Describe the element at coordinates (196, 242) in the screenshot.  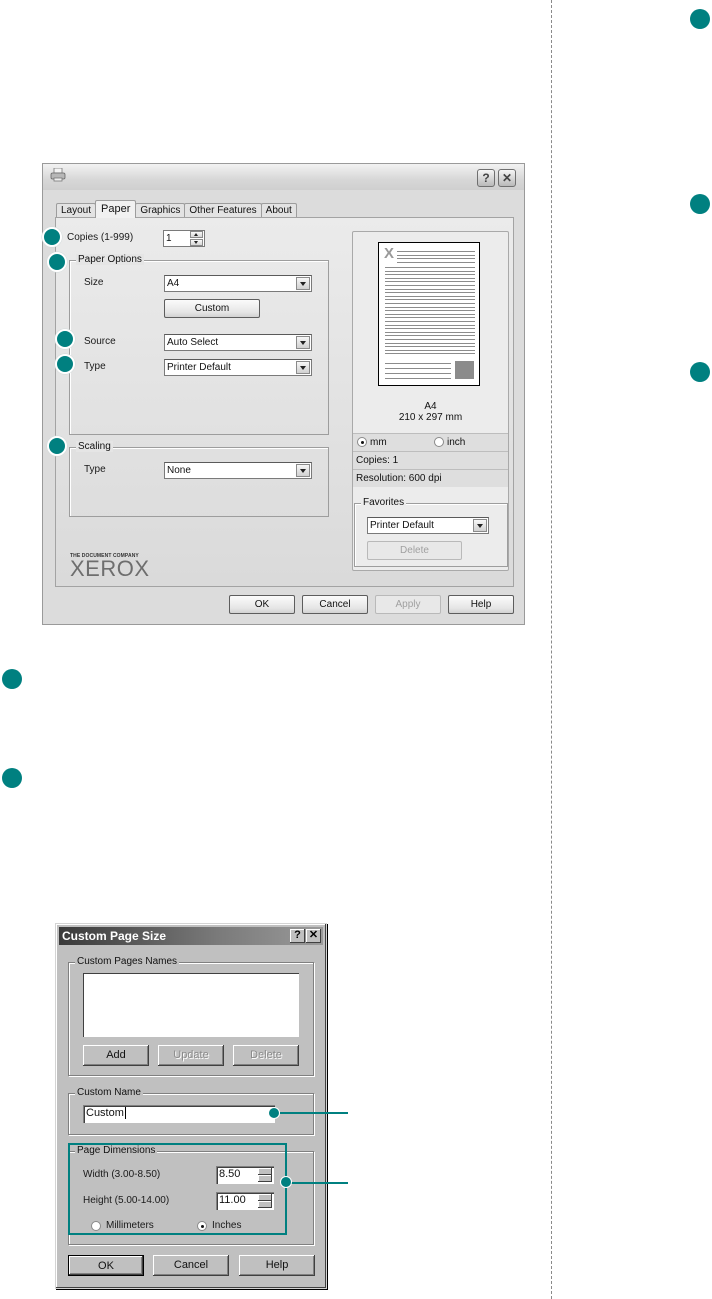
I see `spin-down-button` at that location.